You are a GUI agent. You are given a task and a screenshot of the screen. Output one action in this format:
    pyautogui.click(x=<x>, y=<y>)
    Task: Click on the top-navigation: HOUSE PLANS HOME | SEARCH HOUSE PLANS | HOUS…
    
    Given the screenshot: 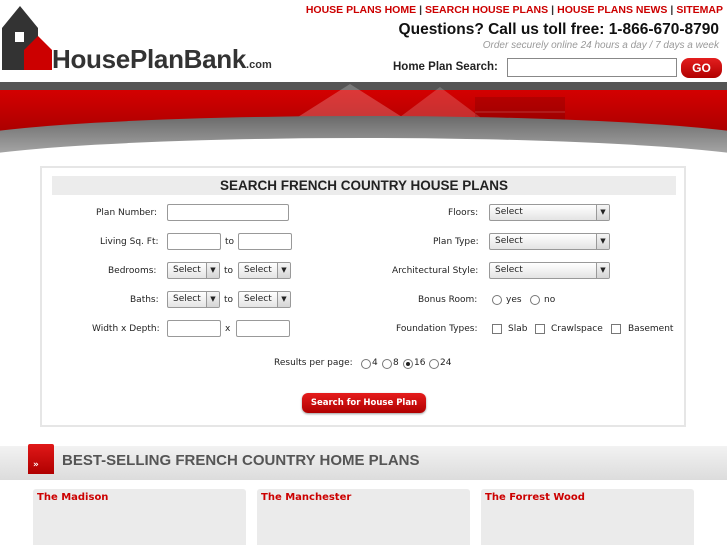 What is the action you would take?
    pyautogui.click(x=514, y=10)
    